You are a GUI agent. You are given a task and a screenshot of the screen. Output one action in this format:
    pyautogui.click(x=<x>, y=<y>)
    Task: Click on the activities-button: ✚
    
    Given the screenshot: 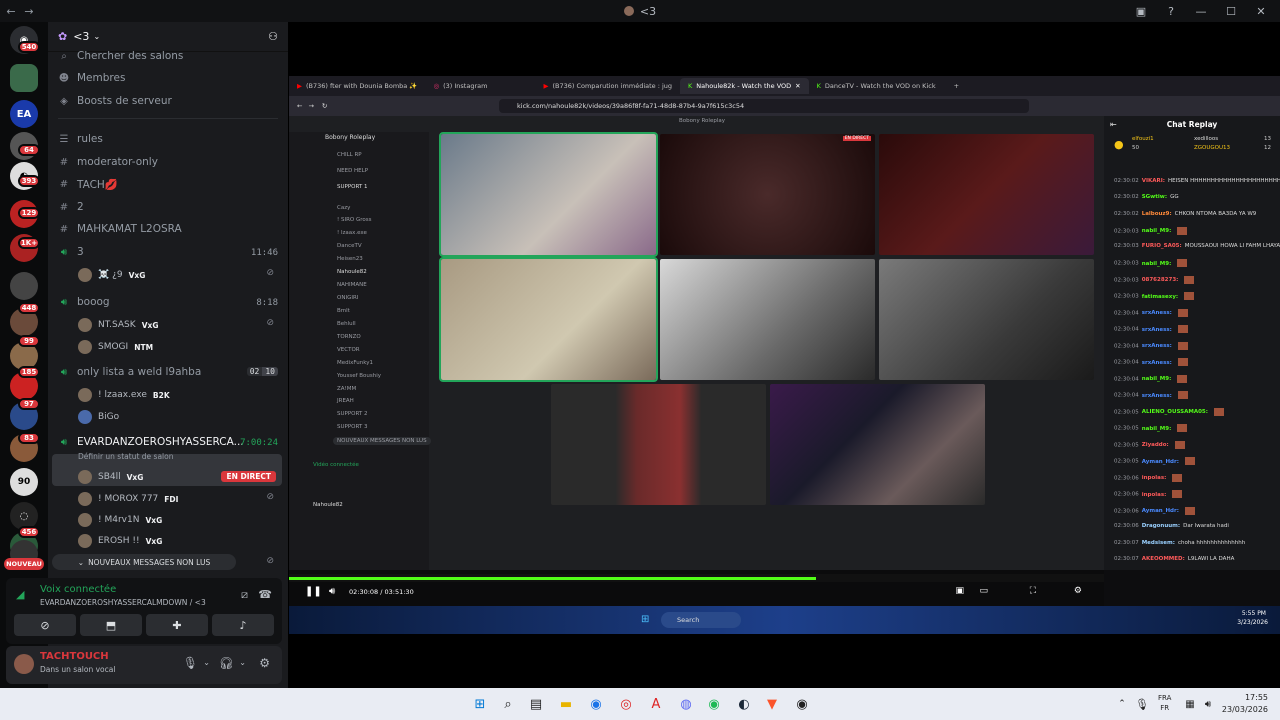 What is the action you would take?
    pyautogui.click(x=177, y=625)
    